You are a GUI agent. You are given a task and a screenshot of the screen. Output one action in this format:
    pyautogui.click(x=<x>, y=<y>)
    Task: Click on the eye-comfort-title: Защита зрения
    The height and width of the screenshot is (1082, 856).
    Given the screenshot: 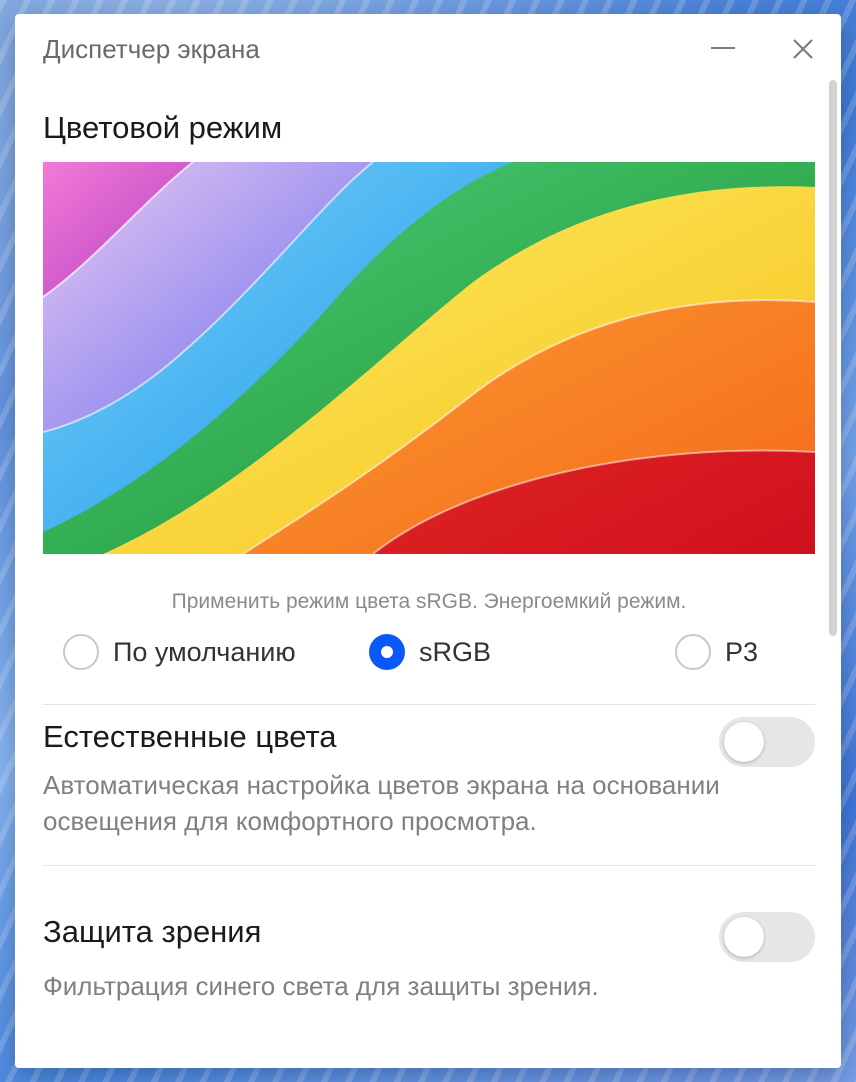 What is the action you would take?
    pyautogui.click(x=152, y=931)
    